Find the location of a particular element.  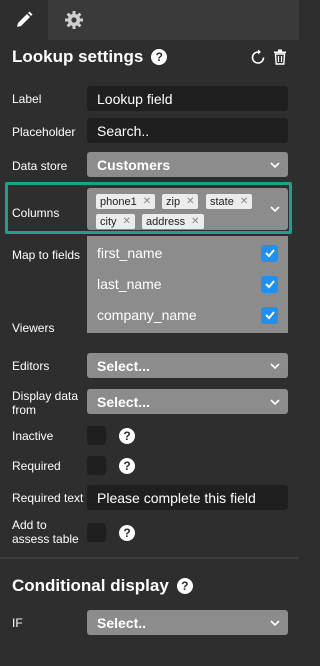

columns-label: Columns is located at coordinates (36, 213).